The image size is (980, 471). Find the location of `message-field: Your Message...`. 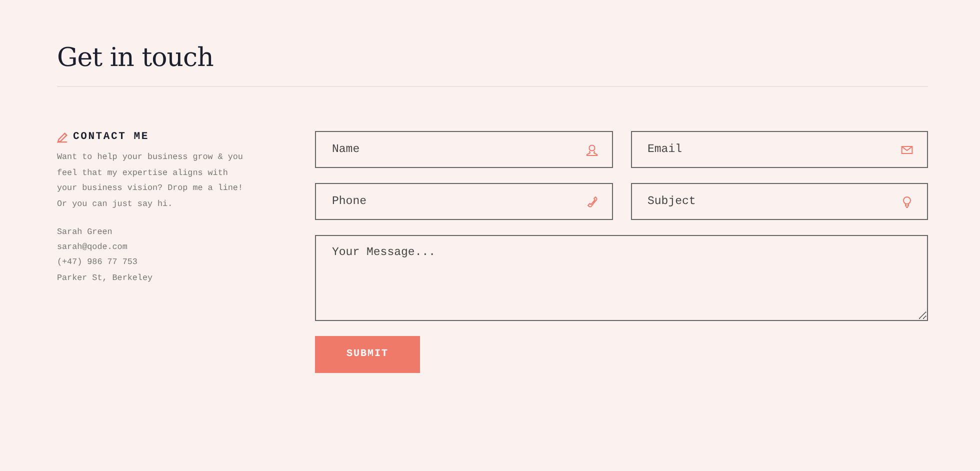

message-field: Your Message... is located at coordinates (621, 278).